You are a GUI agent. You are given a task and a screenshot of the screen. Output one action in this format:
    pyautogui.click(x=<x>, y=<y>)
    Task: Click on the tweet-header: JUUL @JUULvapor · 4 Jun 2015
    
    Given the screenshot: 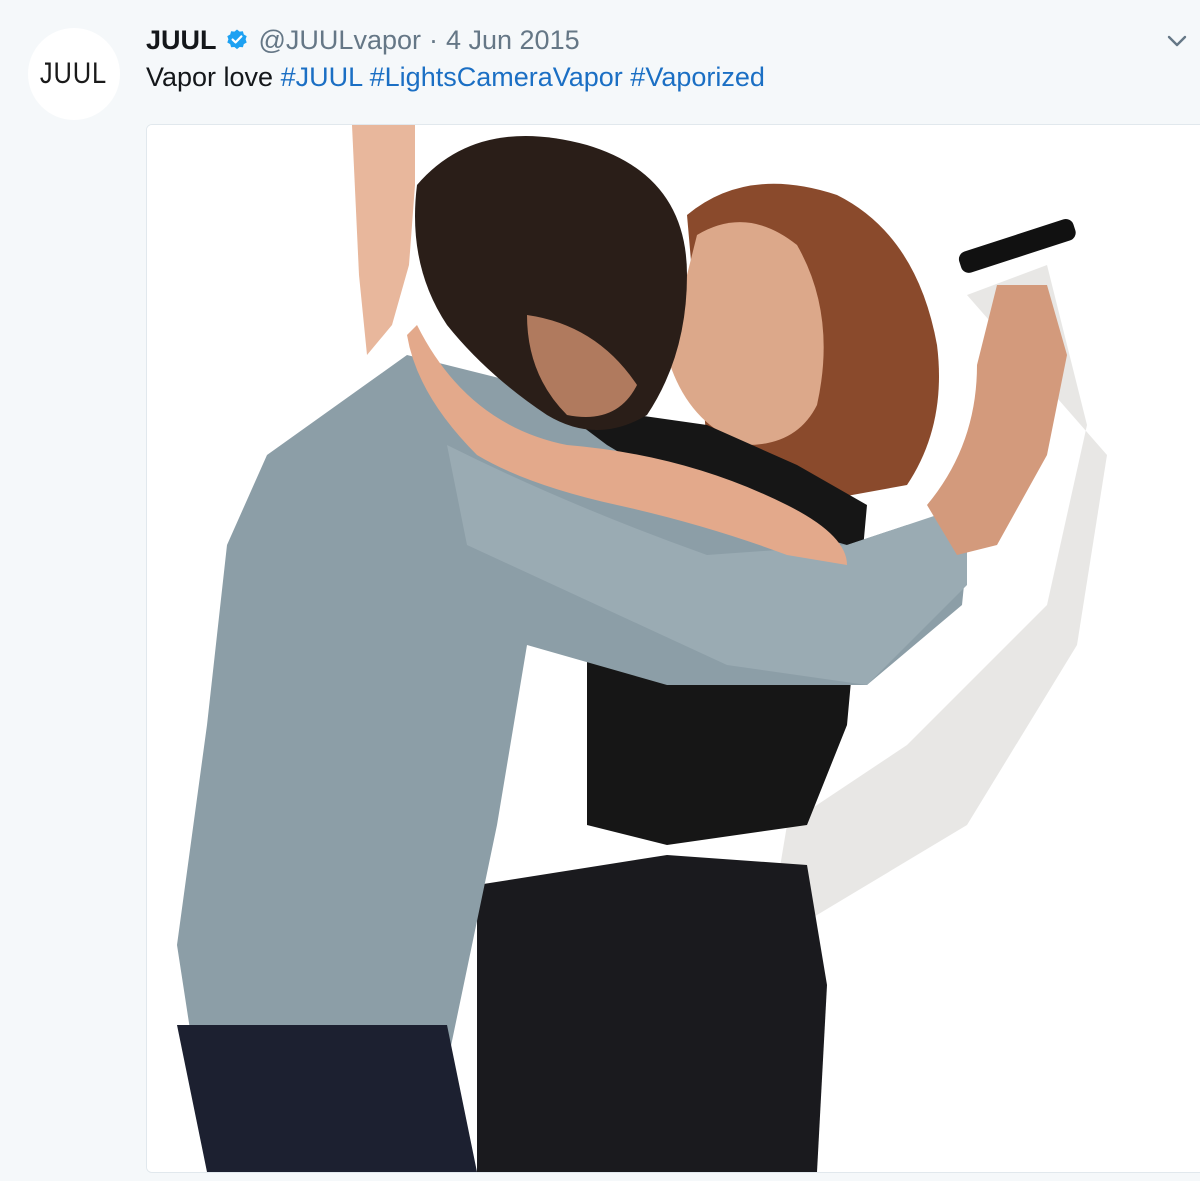 What is the action you would take?
    pyautogui.click(x=363, y=40)
    